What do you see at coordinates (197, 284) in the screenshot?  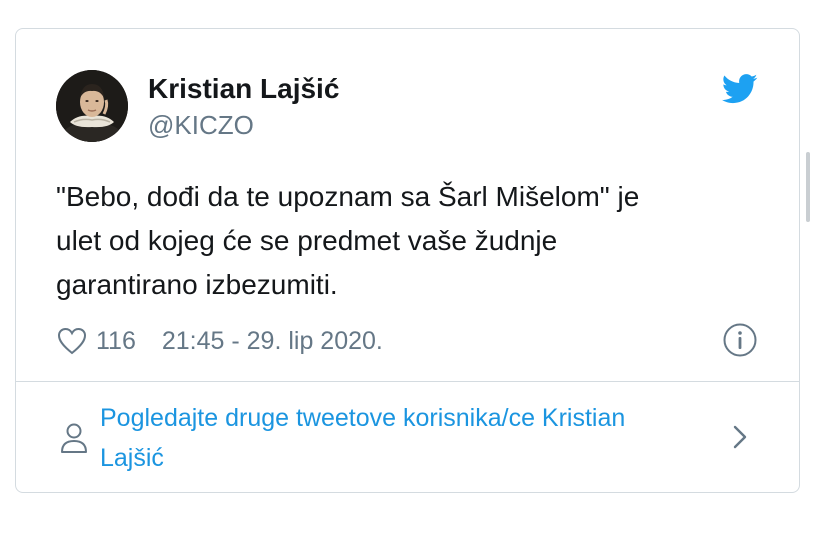 I see `tweet-text-line: garantirano izbezumiti.` at bounding box center [197, 284].